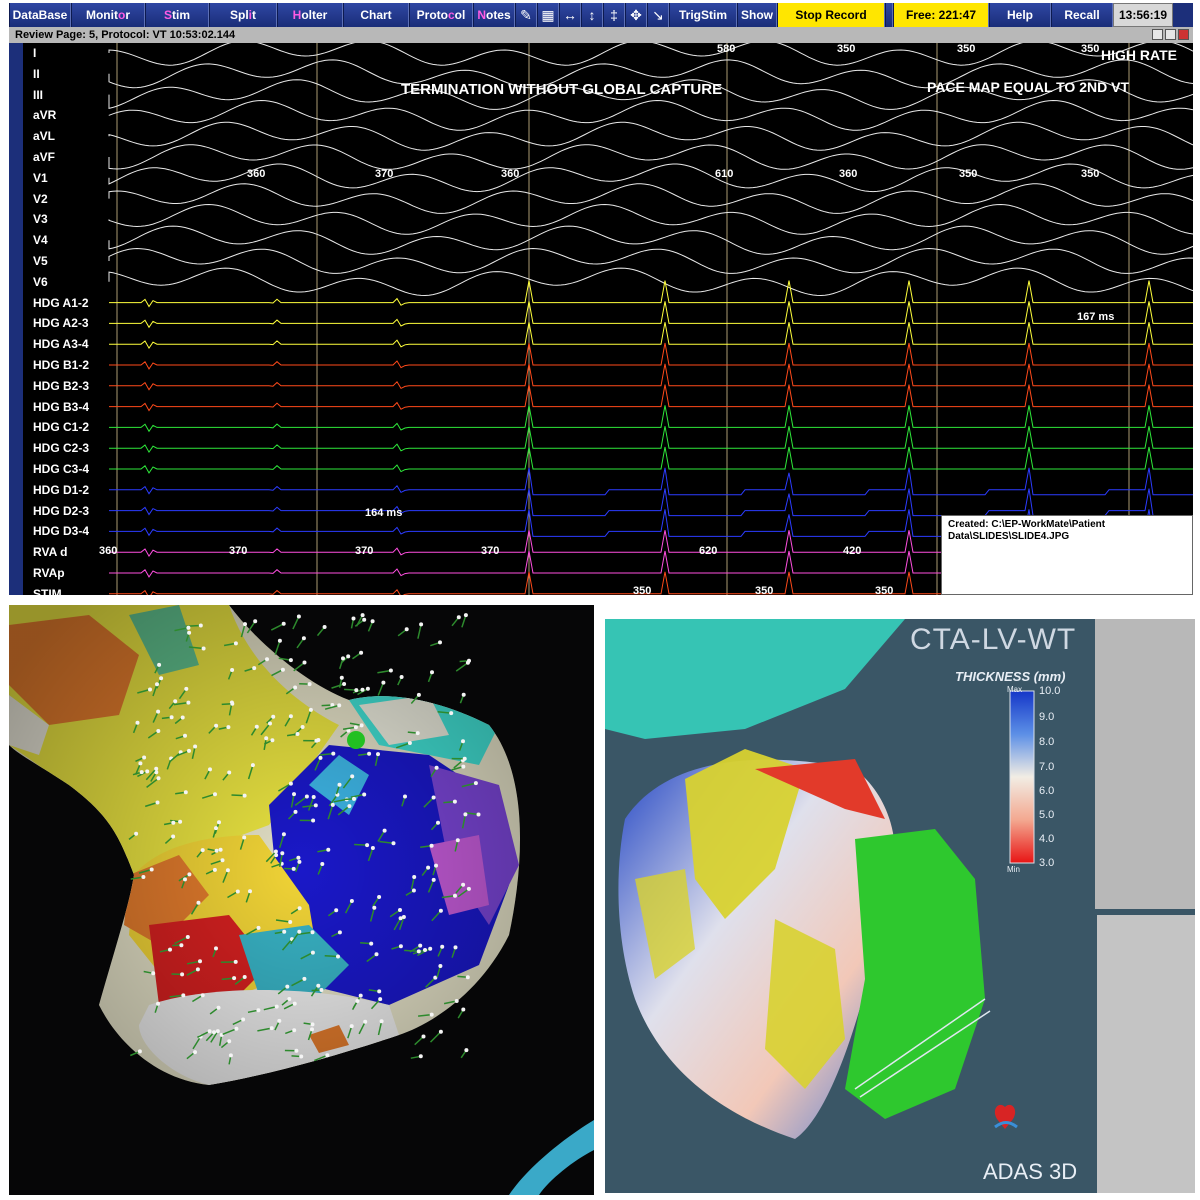 The image size is (1200, 1200). I want to click on channel-label: V2, so click(40, 198).